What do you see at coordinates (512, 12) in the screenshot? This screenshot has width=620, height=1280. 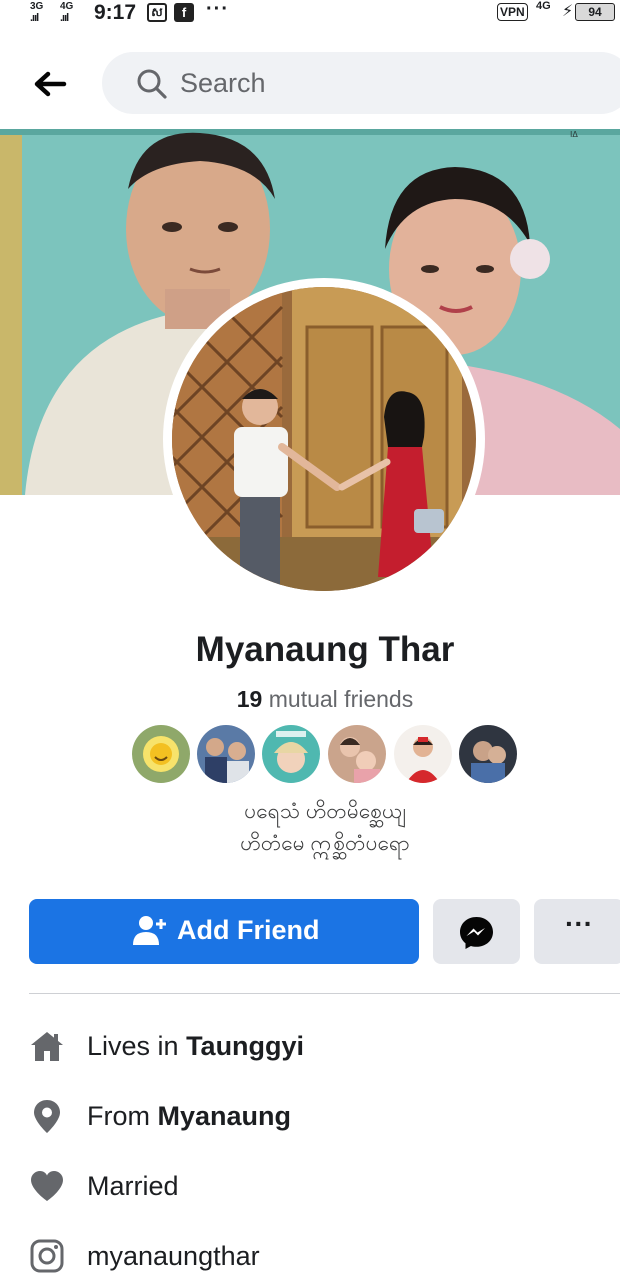 I see `vpn-indicator: VPN` at bounding box center [512, 12].